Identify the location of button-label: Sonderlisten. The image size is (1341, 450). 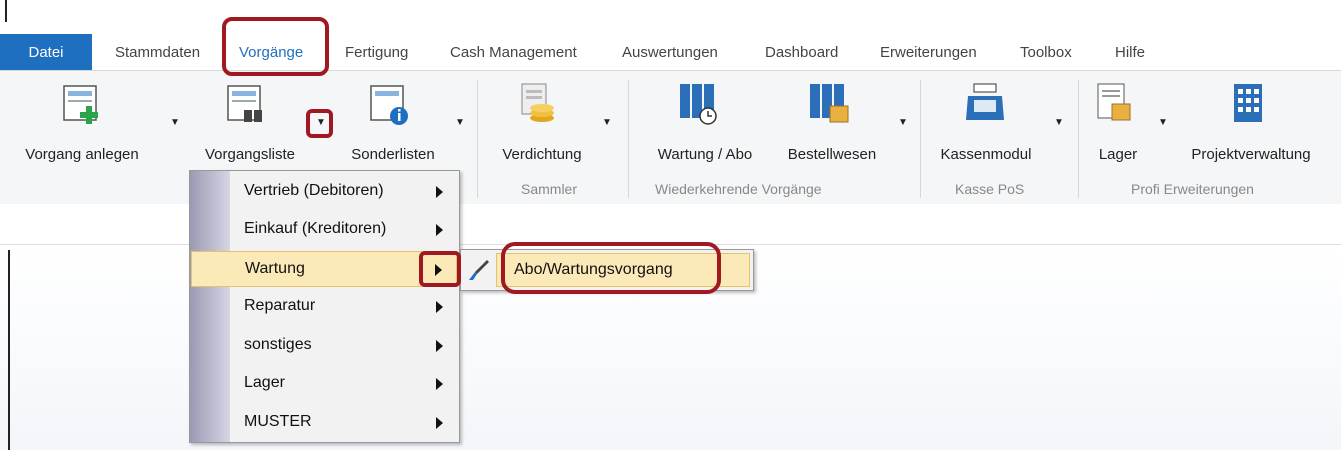
(393, 154).